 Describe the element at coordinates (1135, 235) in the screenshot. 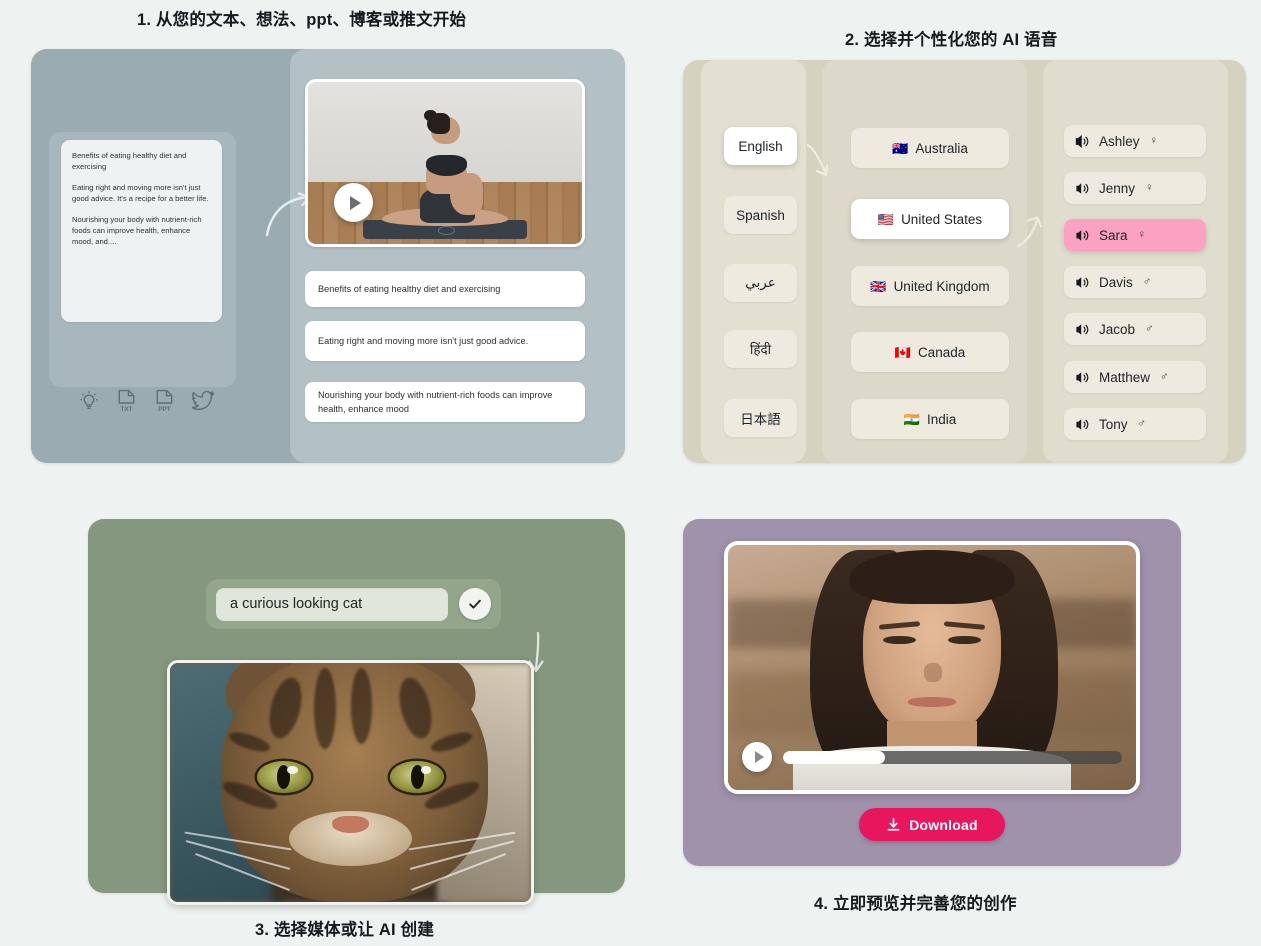

I see `voice-option-sara: Sara ♀` at that location.